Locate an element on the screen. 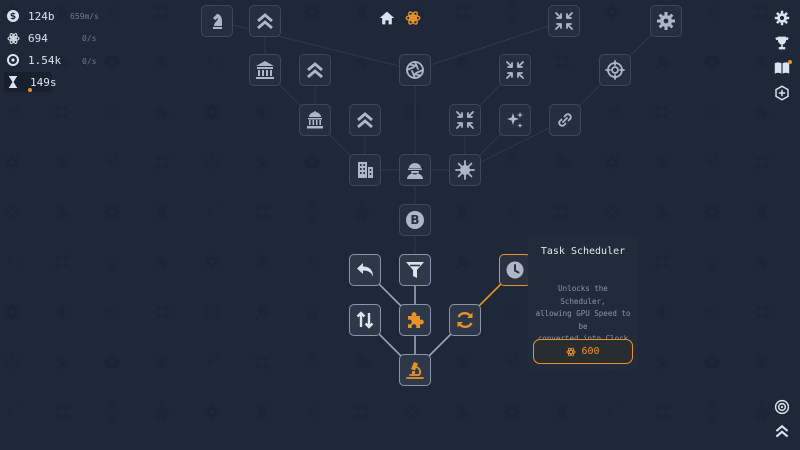 Image resolution: width=800 pixels, height=450 pixels. home-icon is located at coordinates (387, 18).